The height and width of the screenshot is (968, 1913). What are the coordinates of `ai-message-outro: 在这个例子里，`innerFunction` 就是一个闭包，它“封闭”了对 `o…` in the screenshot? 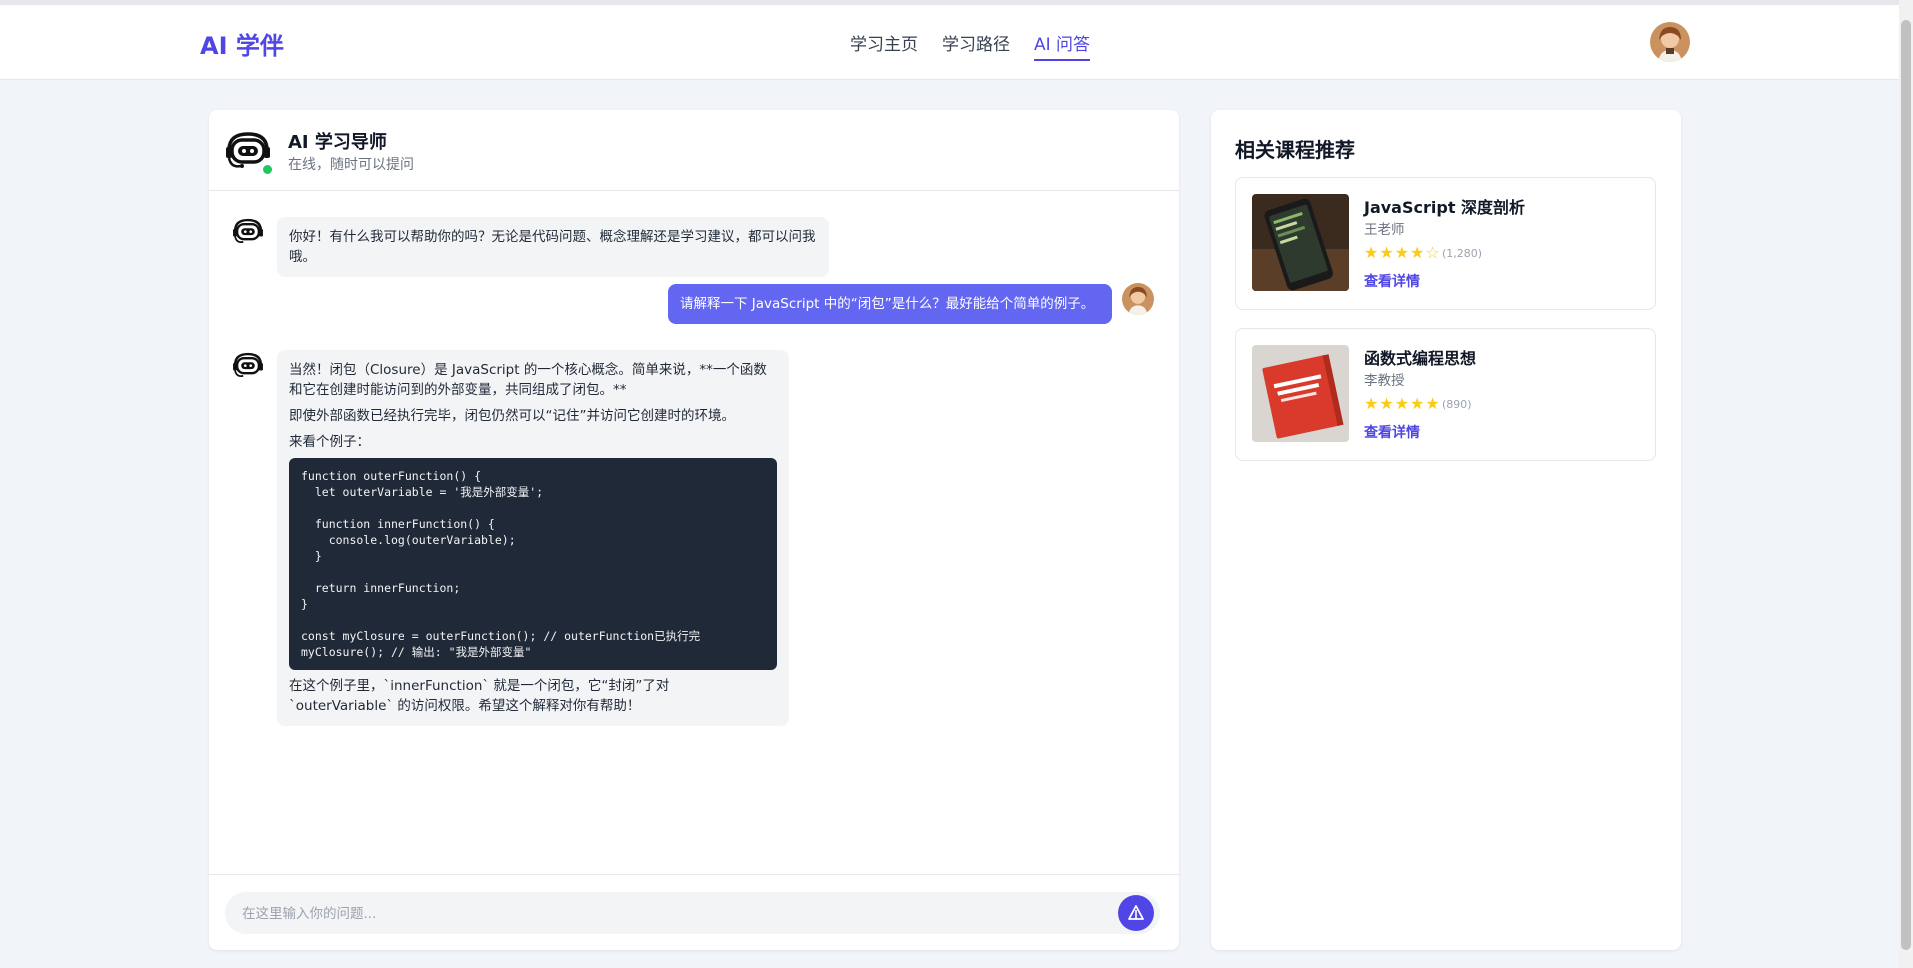 It's located at (479, 696).